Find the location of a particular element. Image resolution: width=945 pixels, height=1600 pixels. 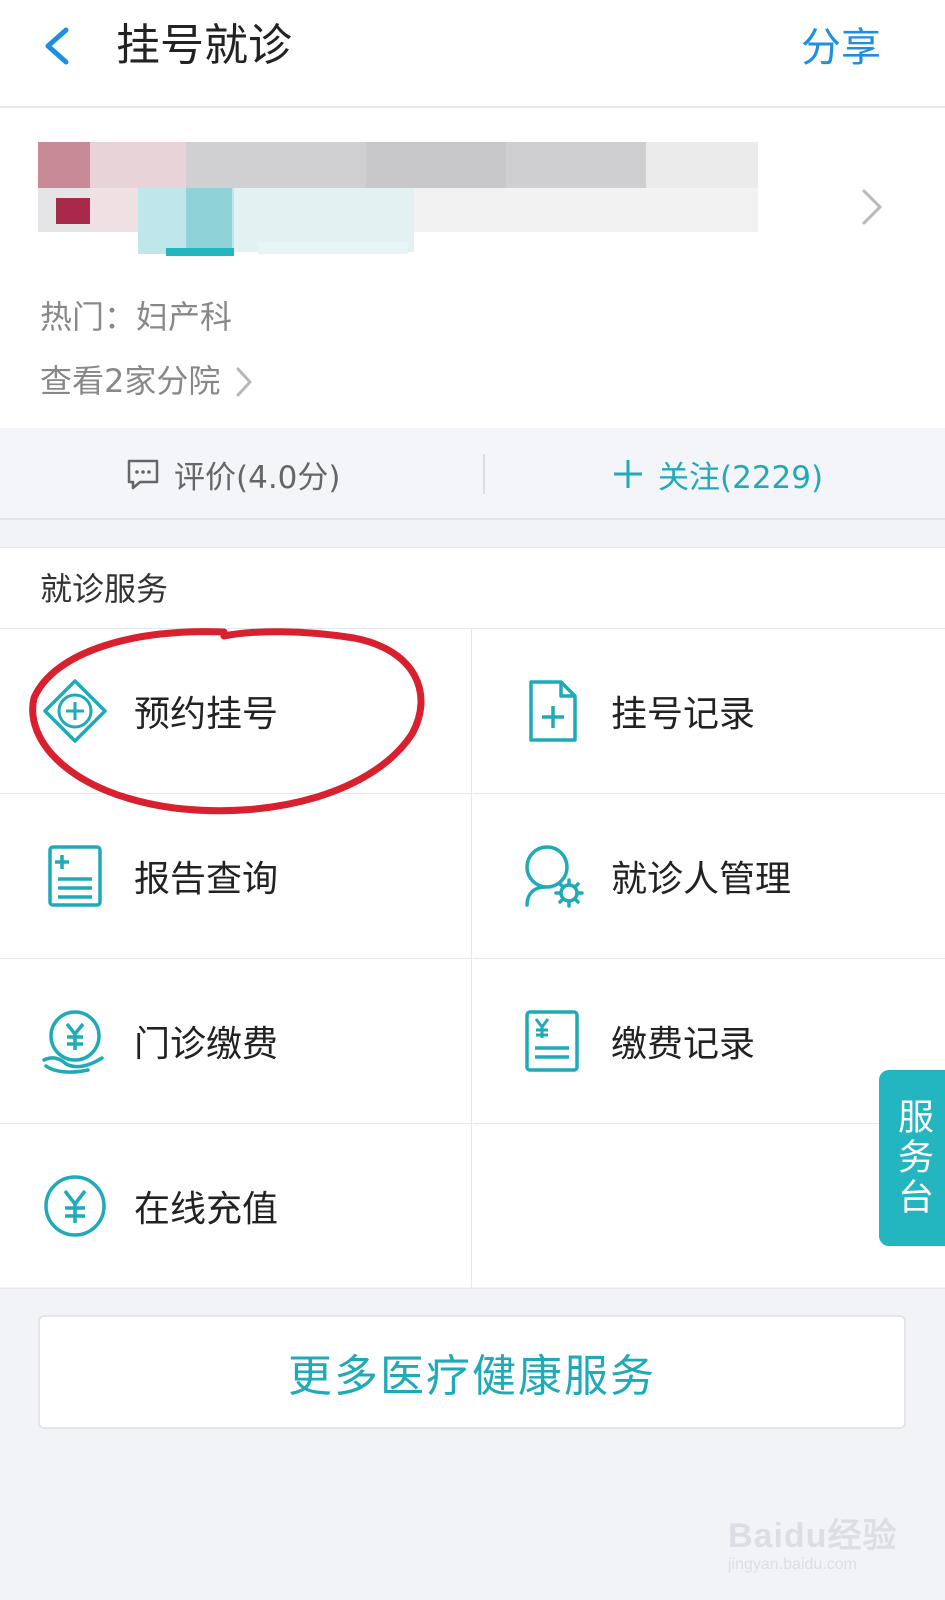

follow-button: 关注(2229) is located at coordinates (717, 474).